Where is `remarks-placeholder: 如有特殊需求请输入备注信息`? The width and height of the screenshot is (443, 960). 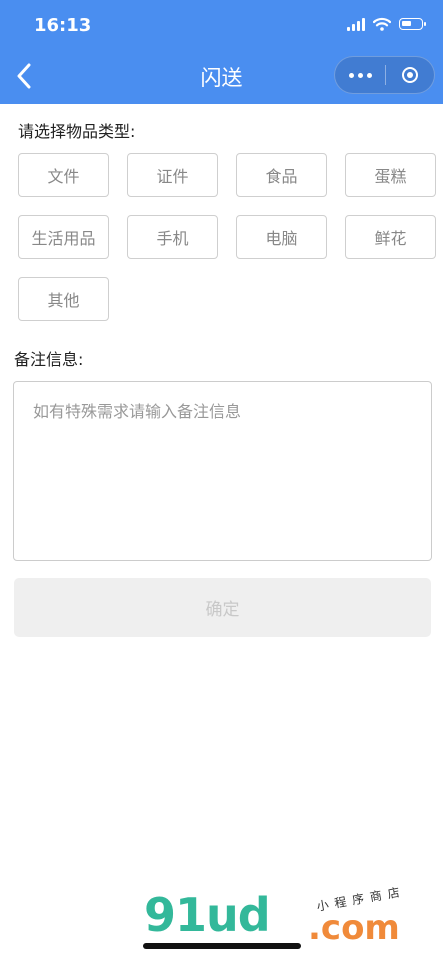 remarks-placeholder: 如有特殊需求请输入备注信息 is located at coordinates (137, 411).